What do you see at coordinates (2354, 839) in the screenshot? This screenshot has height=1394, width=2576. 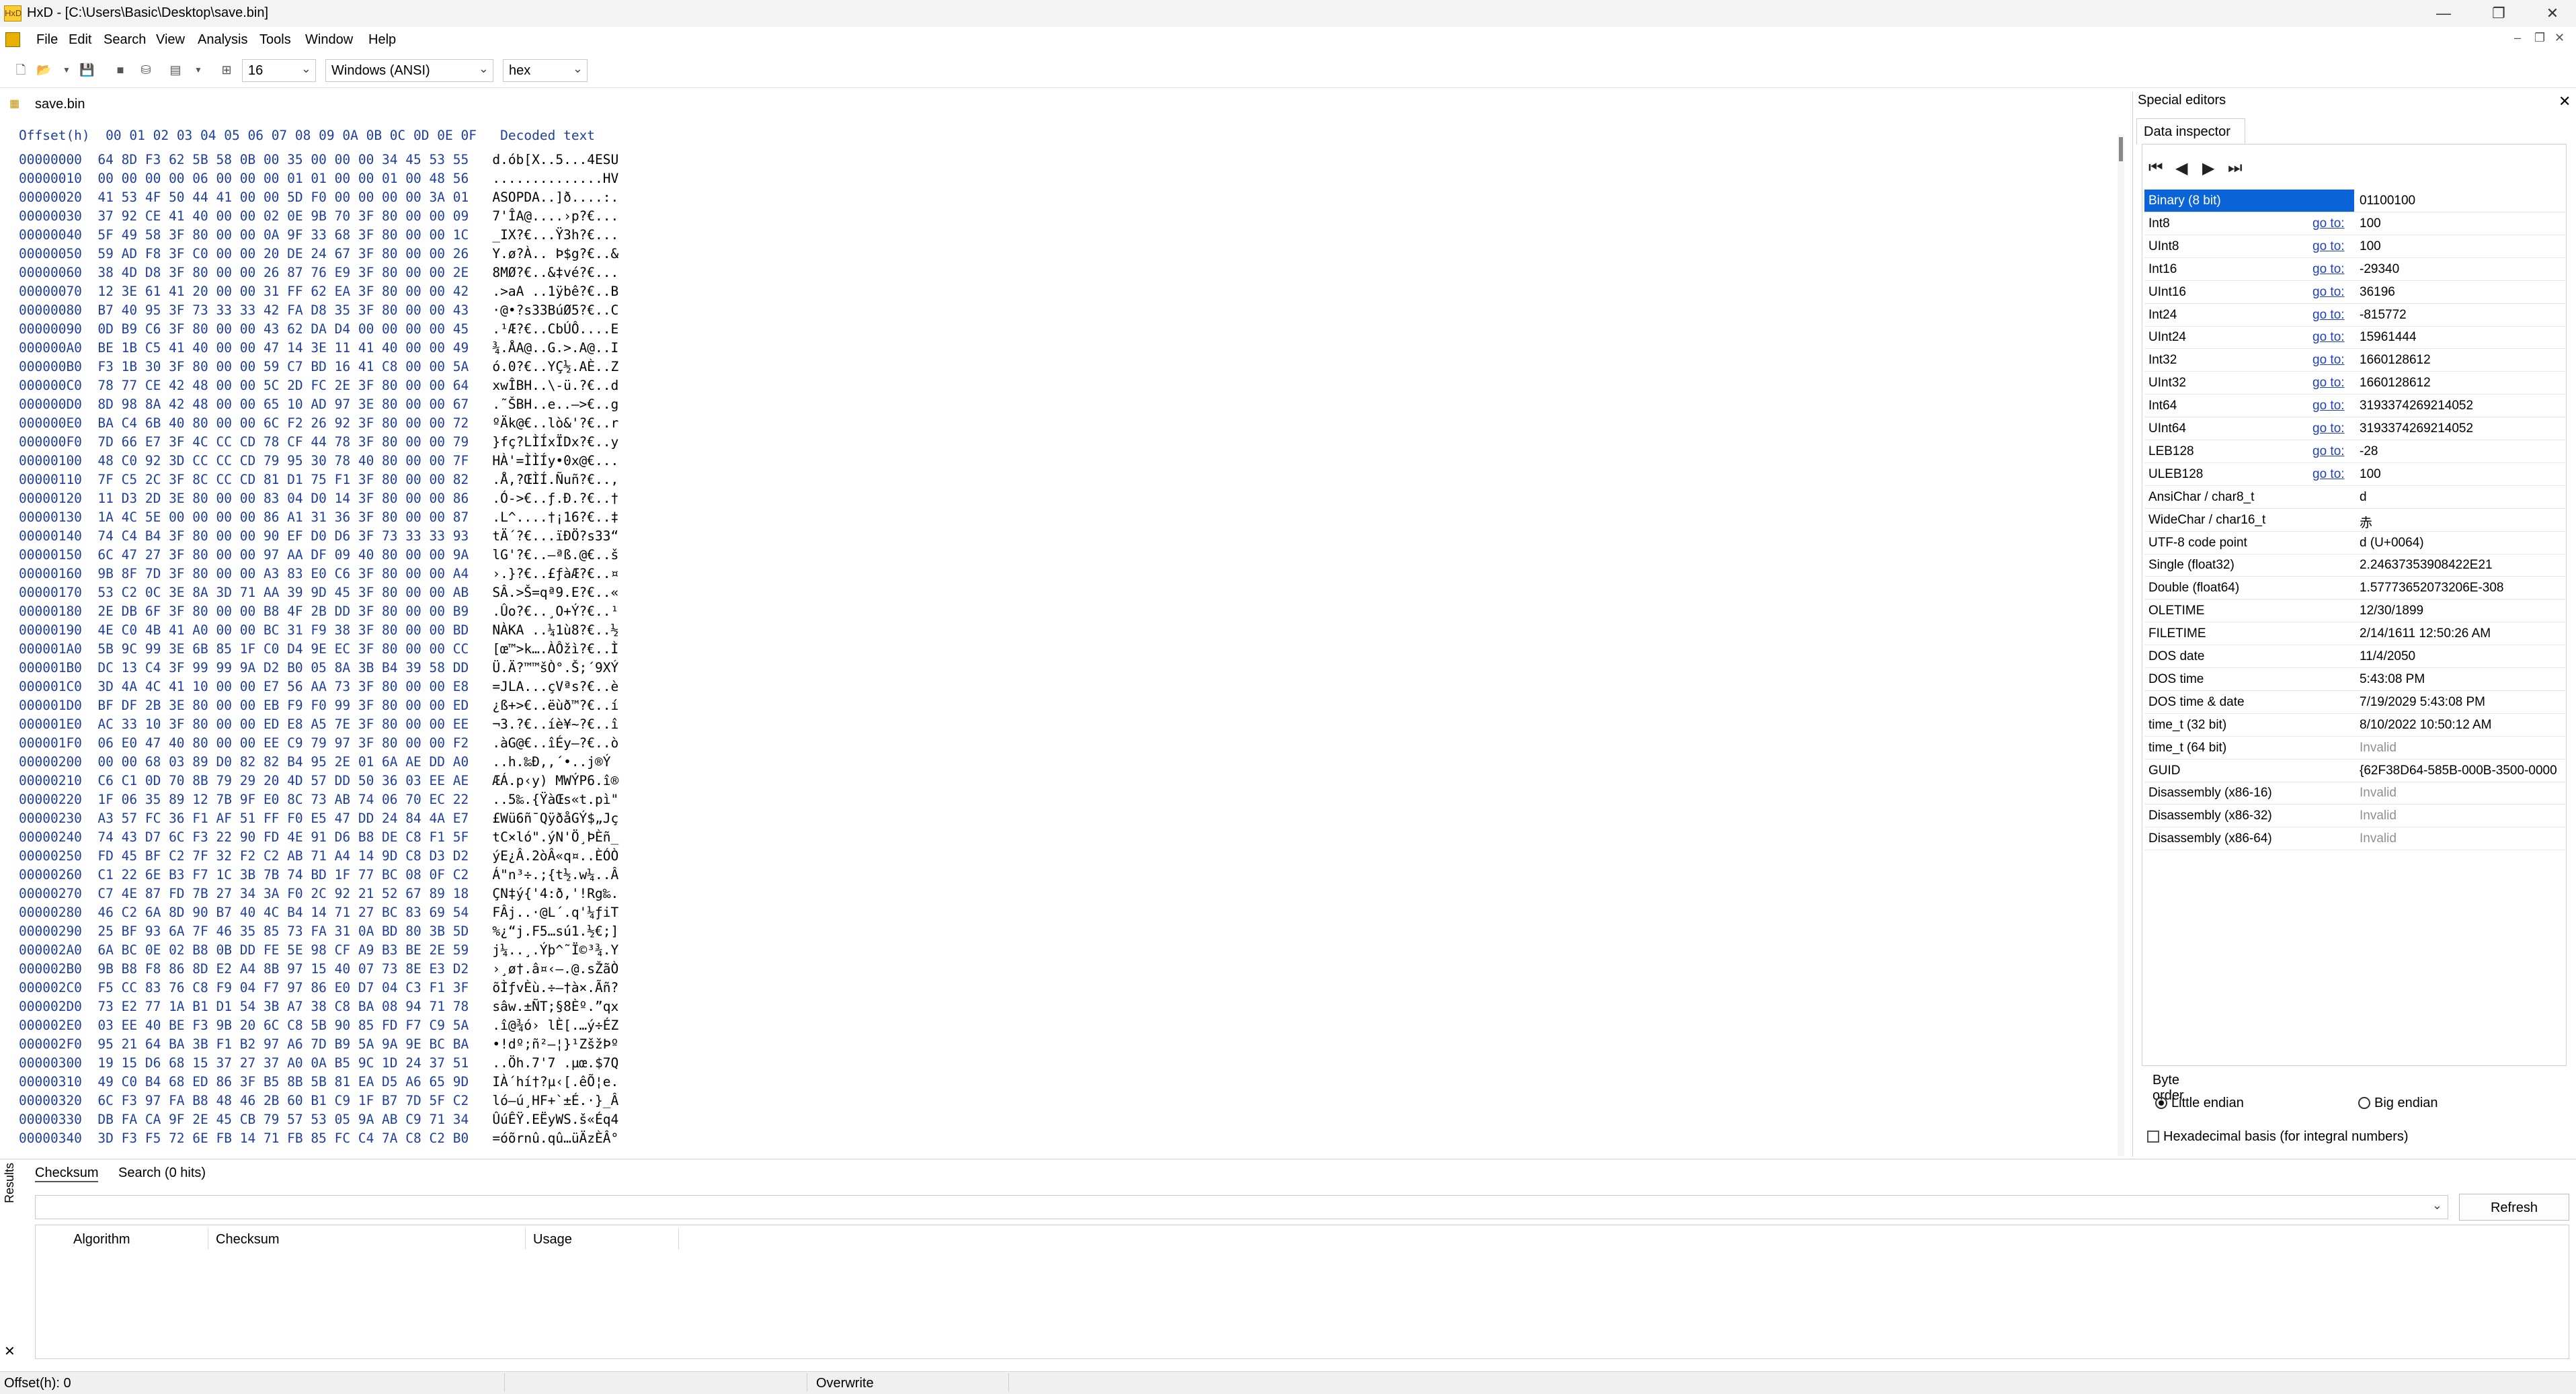 I see `inspector-row: Disassembly (x86-64) Invalid` at bounding box center [2354, 839].